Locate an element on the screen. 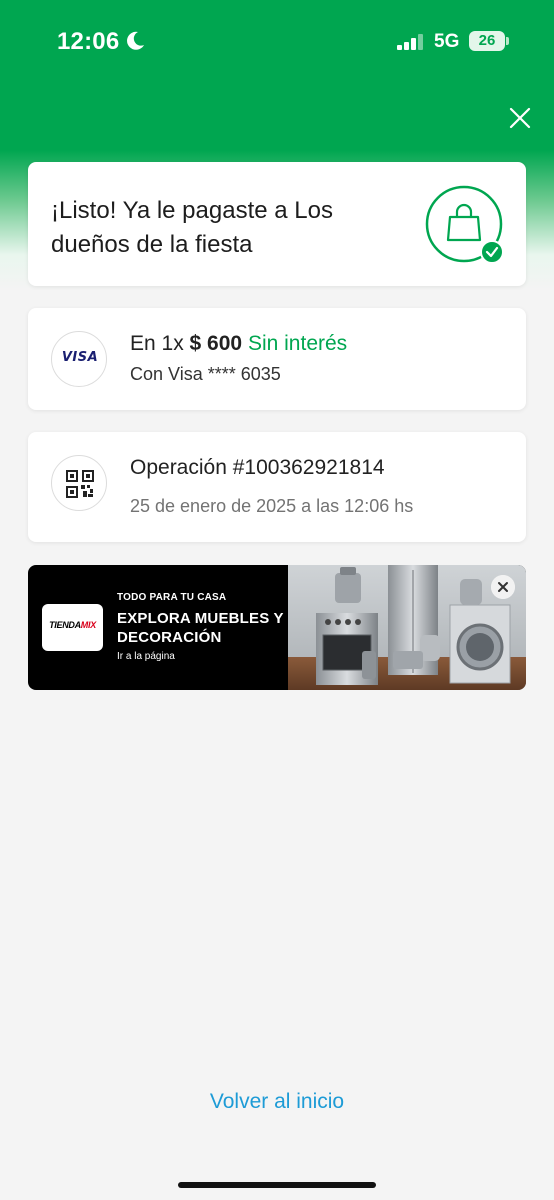 The width and height of the screenshot is (554, 1200). status-bar: 12:06 5G 26 is located at coordinates (277, 42).